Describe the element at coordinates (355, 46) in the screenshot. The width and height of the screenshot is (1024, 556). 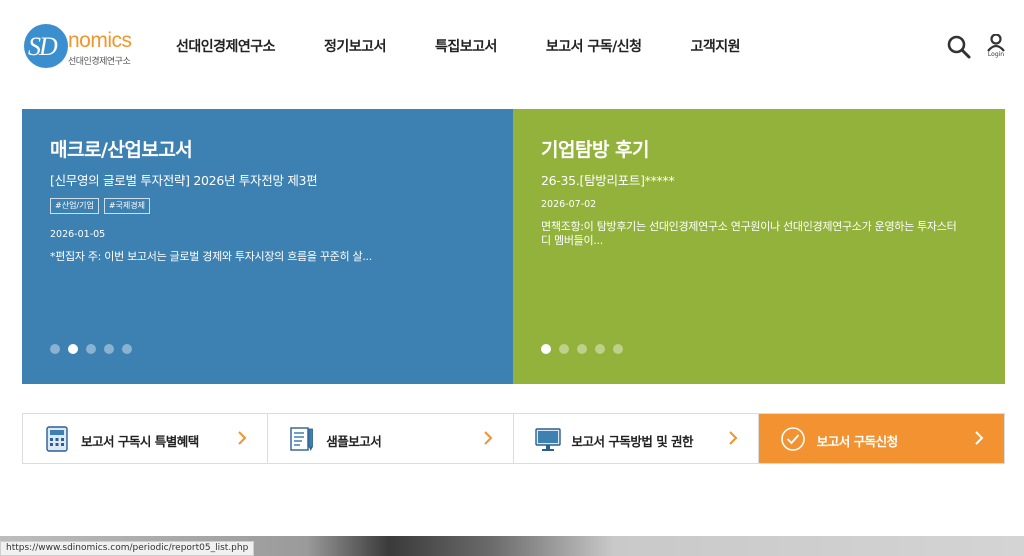
I see `nav-item-periodic-reports: 정기보고서` at that location.